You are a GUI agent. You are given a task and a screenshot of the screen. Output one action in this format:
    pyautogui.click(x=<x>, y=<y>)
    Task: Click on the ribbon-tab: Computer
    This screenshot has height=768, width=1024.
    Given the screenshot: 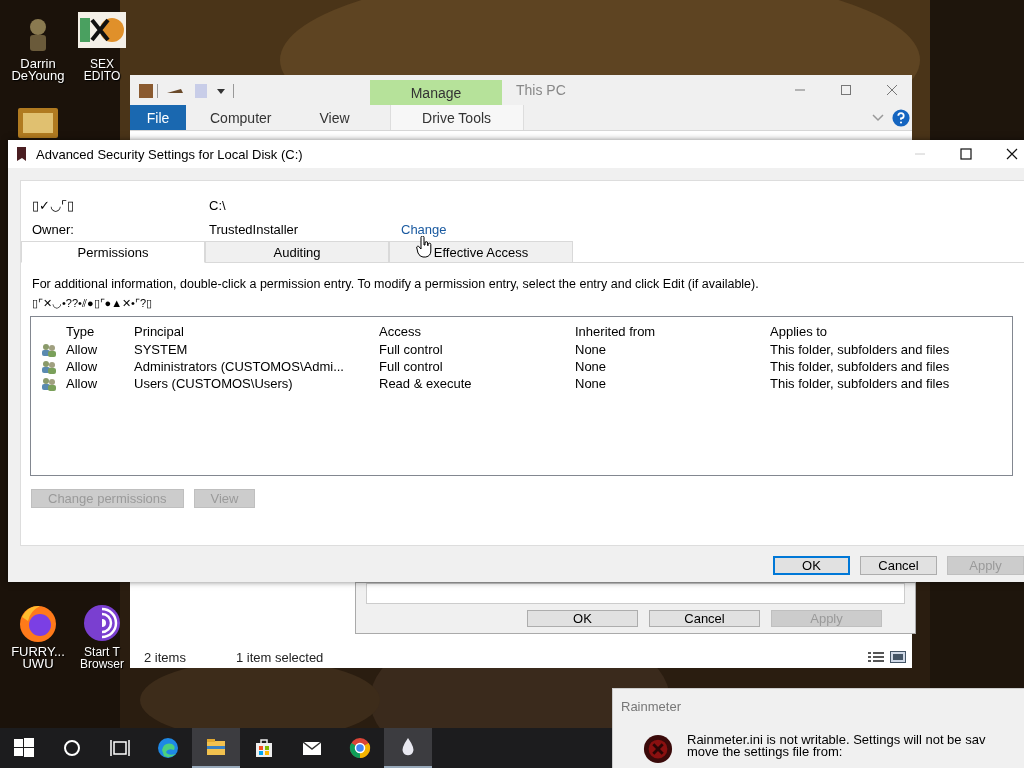 What is the action you would take?
    pyautogui.click(x=241, y=117)
    